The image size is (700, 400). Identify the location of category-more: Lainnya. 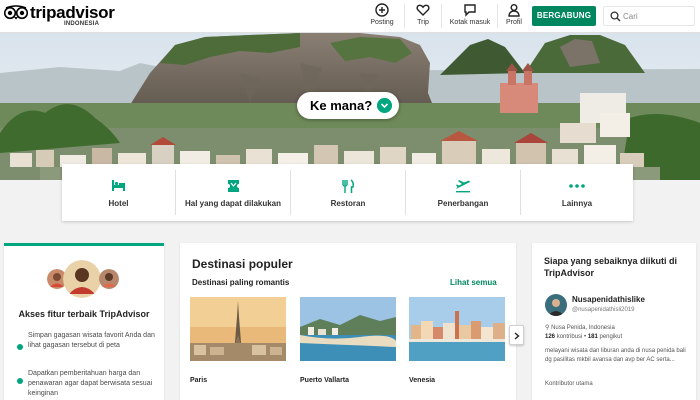
(577, 192).